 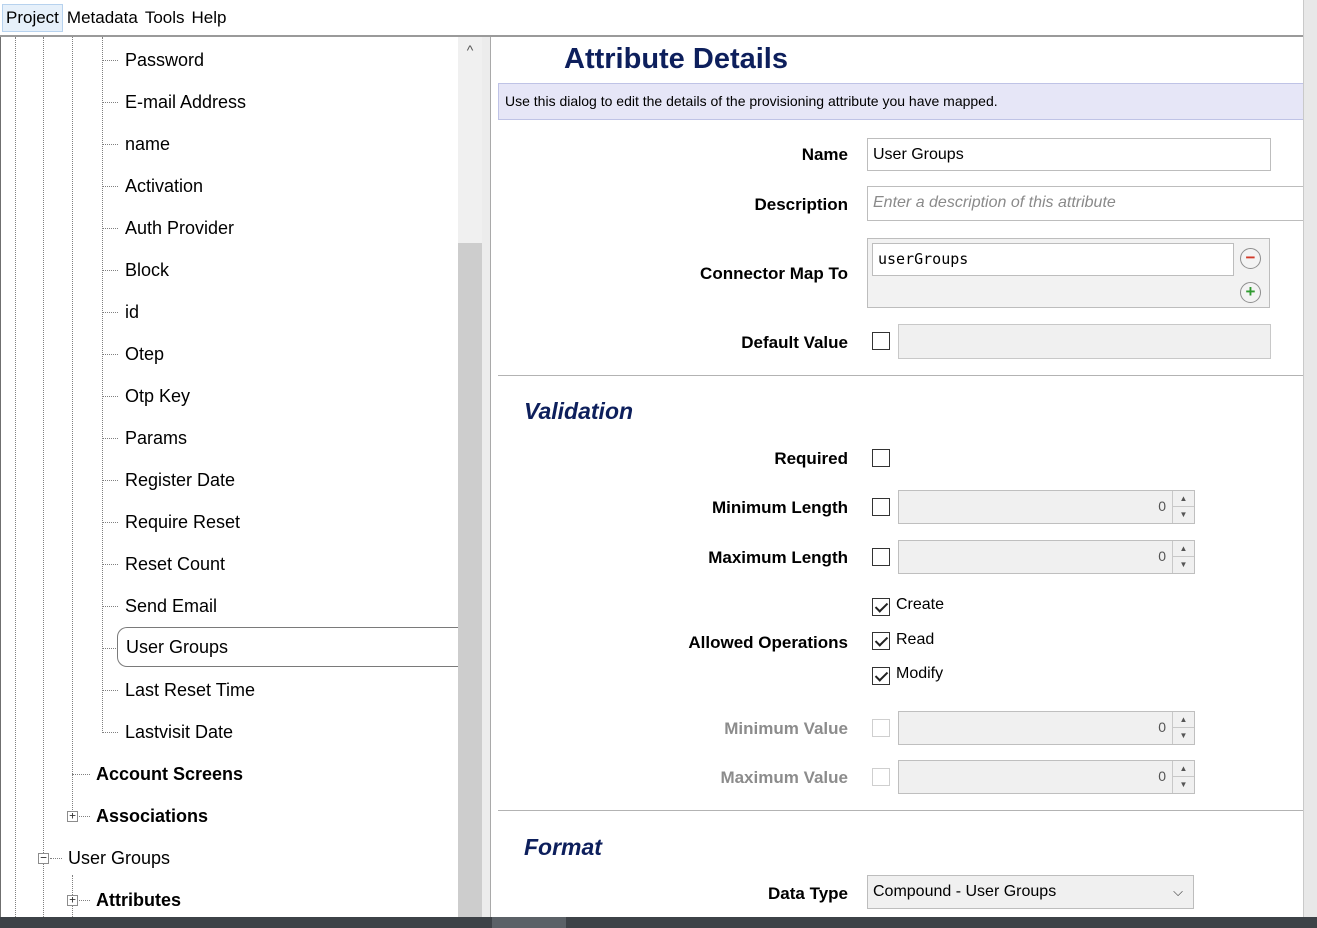 What do you see at coordinates (1250, 292) in the screenshot?
I see `add-mapping-icon: +` at bounding box center [1250, 292].